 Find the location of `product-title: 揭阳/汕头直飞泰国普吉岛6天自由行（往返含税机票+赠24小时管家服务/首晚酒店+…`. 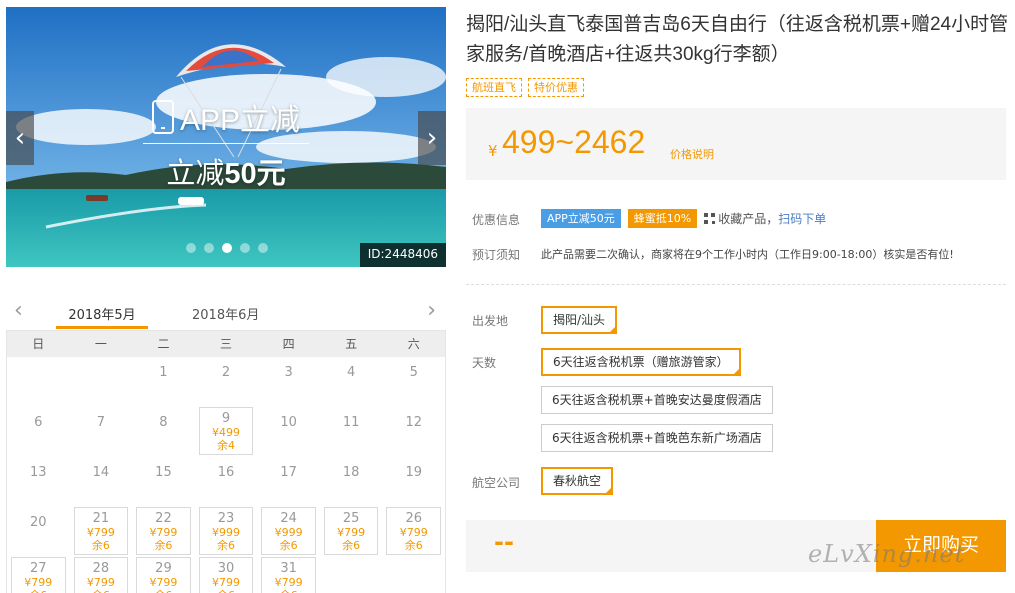

product-title: 揭阳/汕头直飞泰国普吉岛6天自由行（往返含税机票+赠24小时管家服务/首晚酒店+… is located at coordinates (737, 39).